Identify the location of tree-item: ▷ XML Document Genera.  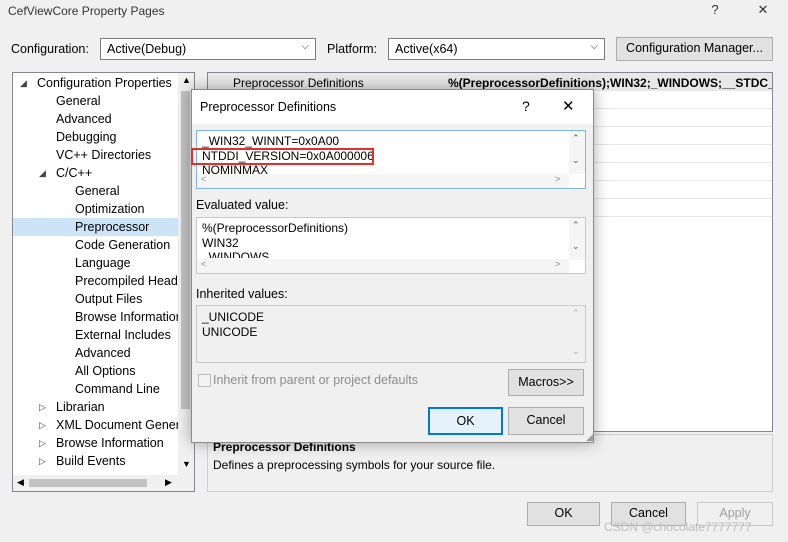
(100, 425).